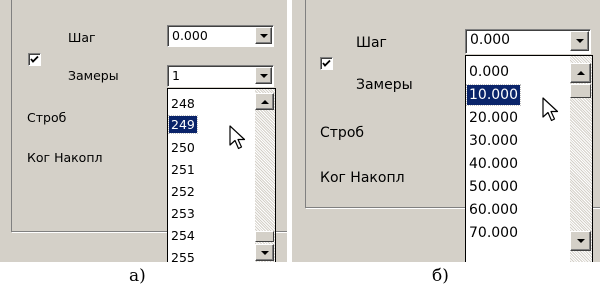 The image size is (600, 291). I want to click on list-item: 253, so click(183, 214).